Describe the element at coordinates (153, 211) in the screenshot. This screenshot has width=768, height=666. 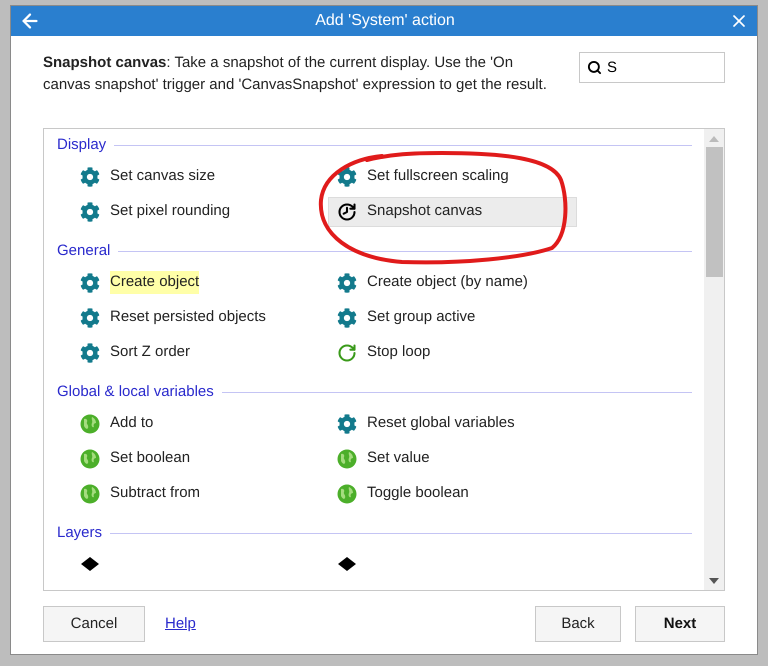
I see `action-item: Set pixel rounding` at that location.